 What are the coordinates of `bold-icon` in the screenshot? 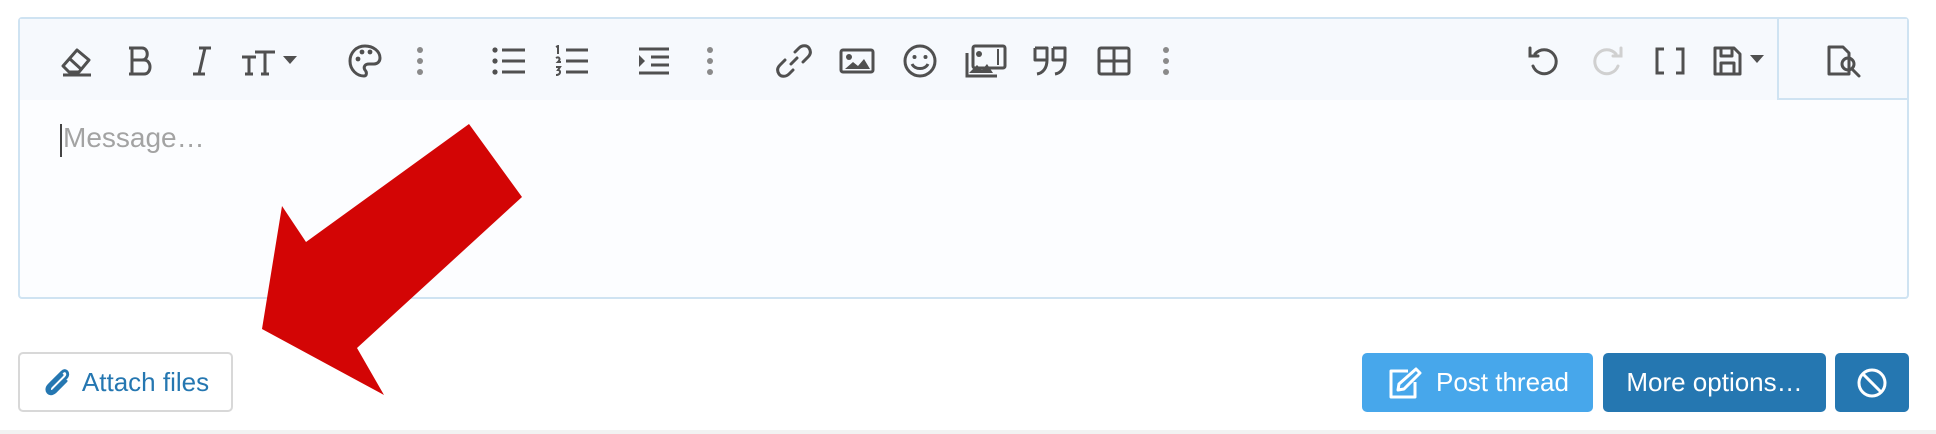 It's located at (140, 61).